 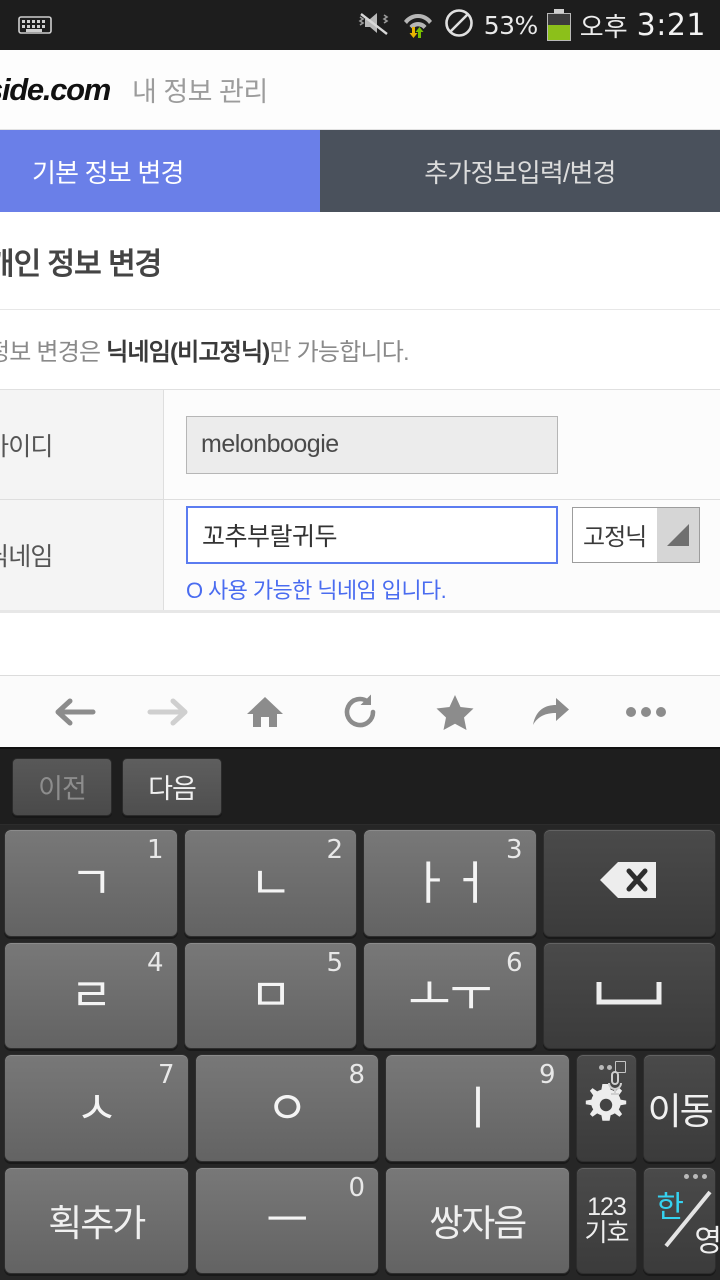 What do you see at coordinates (74, 712) in the screenshot?
I see `back-button` at bounding box center [74, 712].